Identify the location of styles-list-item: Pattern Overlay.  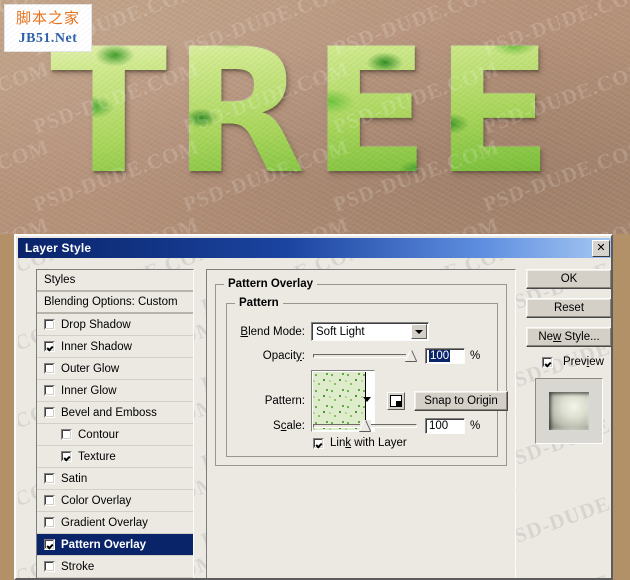
(115, 545).